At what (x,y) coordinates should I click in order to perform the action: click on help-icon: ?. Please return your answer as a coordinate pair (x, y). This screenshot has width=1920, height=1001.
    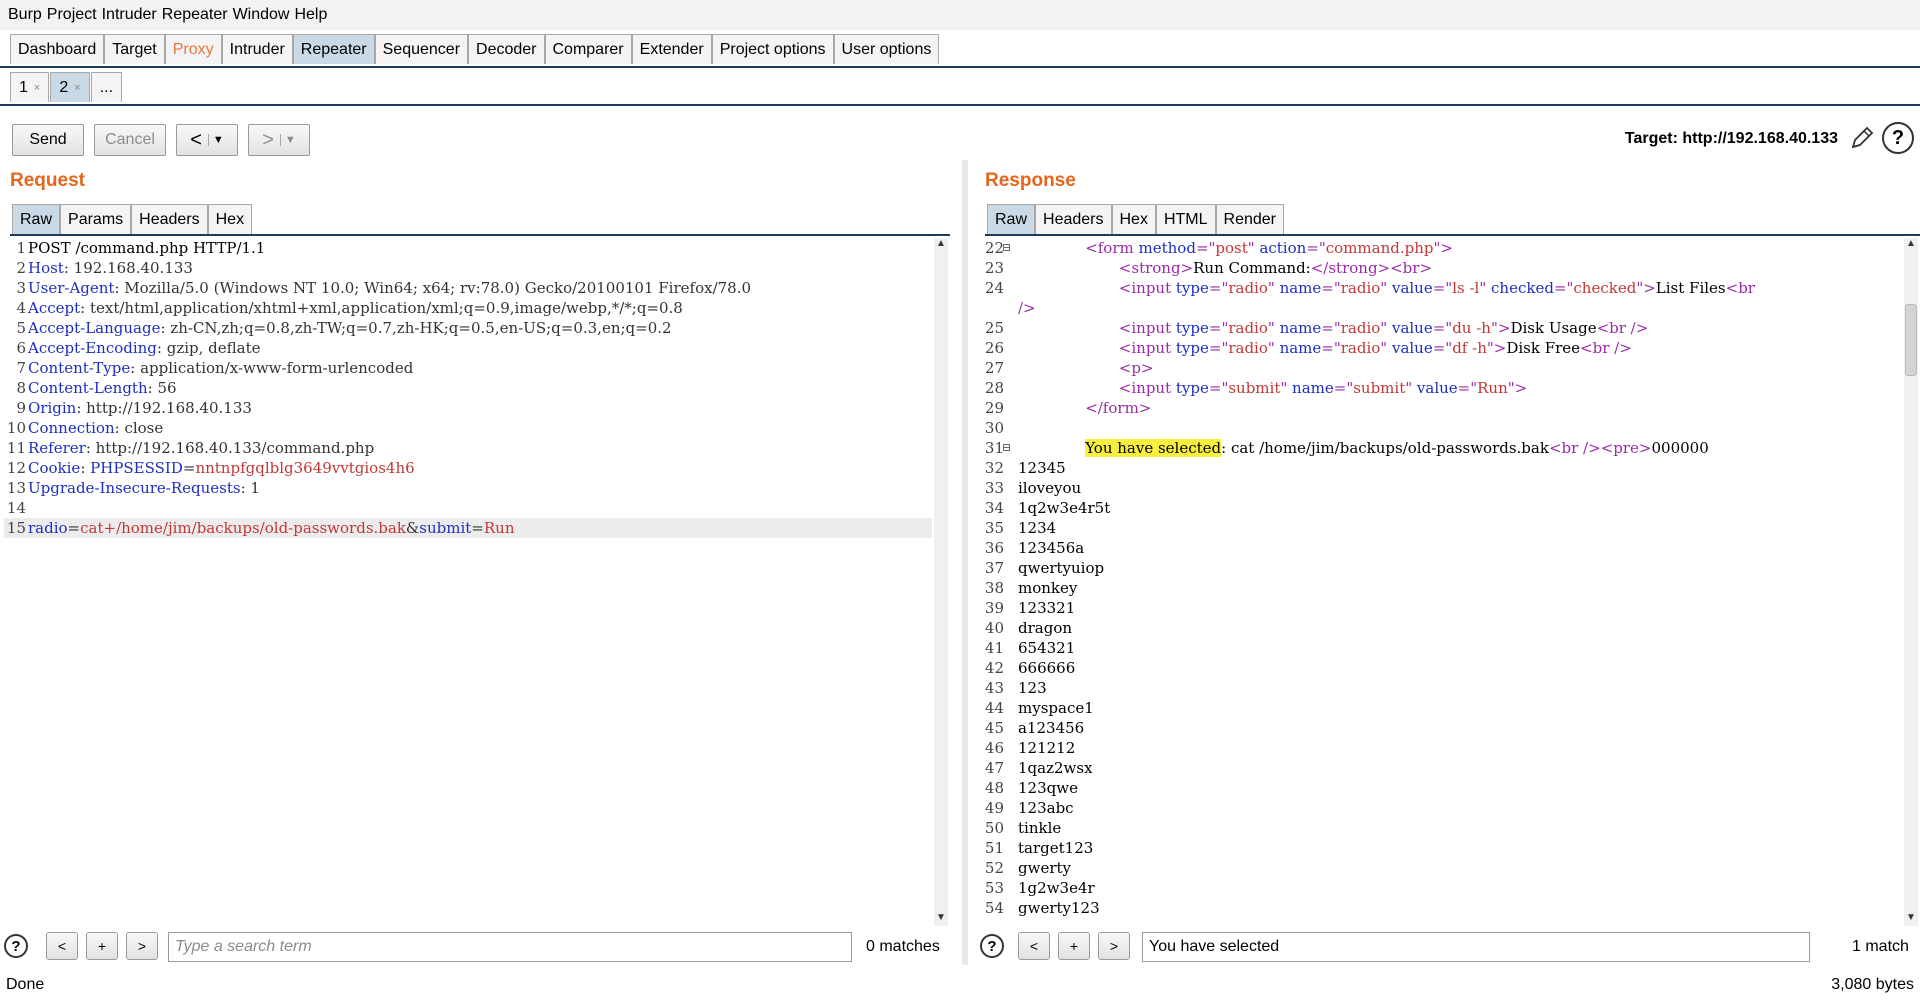
    Looking at the image, I should click on (1898, 138).